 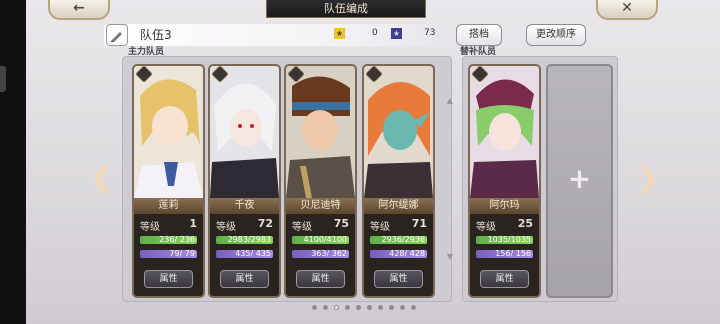 I want to click on mp-bar: 428/ 428, so click(x=398, y=254).